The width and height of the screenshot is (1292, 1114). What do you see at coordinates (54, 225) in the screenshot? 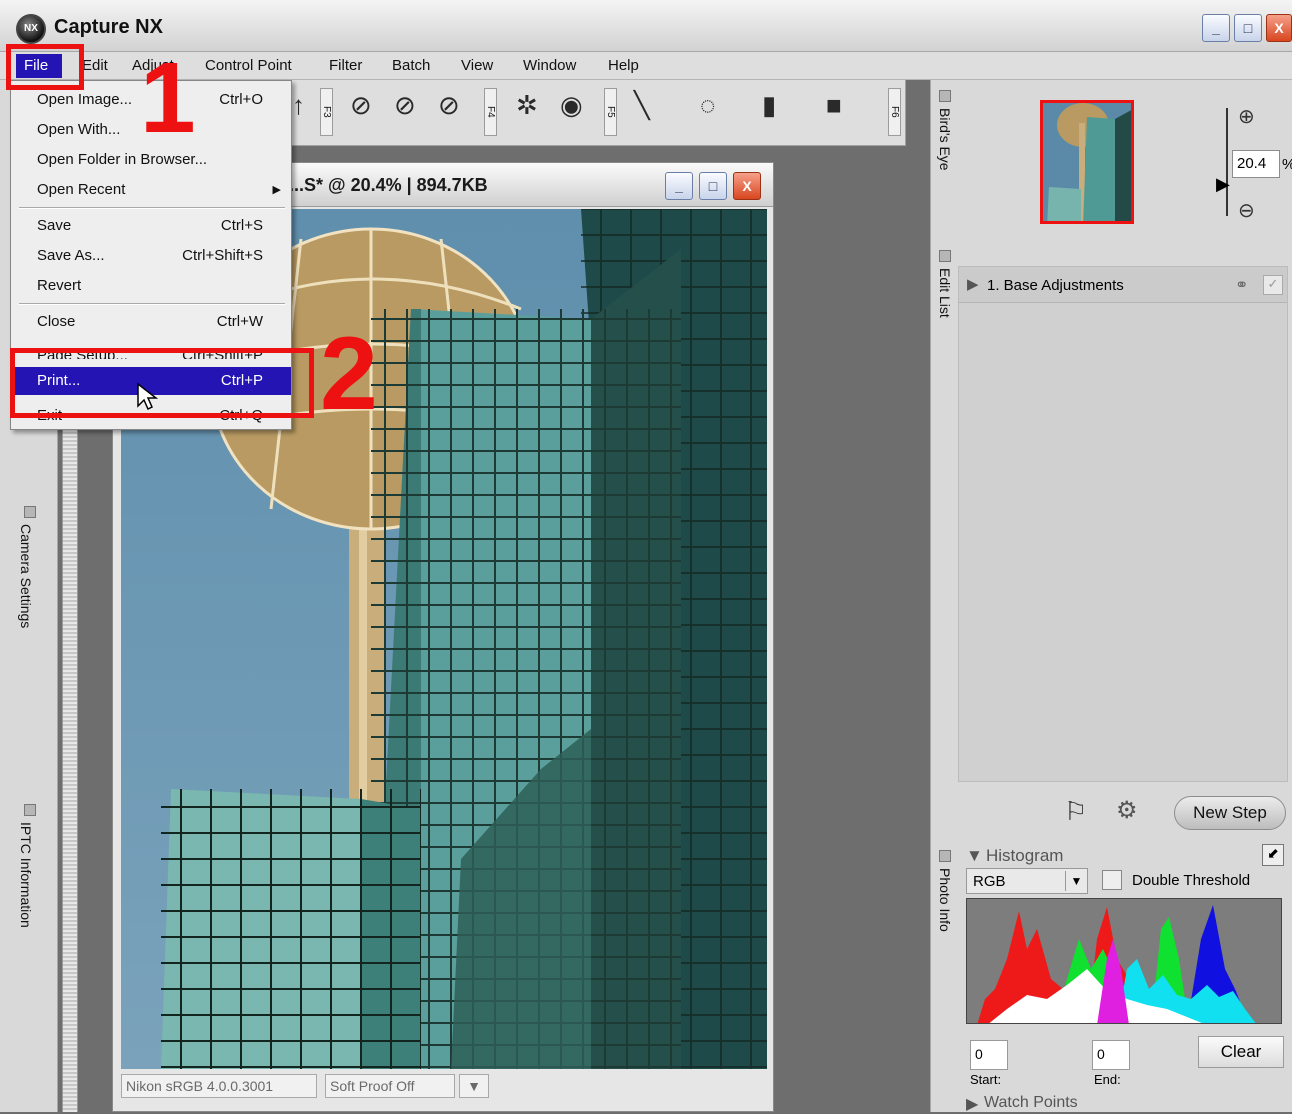
I see `menu-item-label: Save` at bounding box center [54, 225].